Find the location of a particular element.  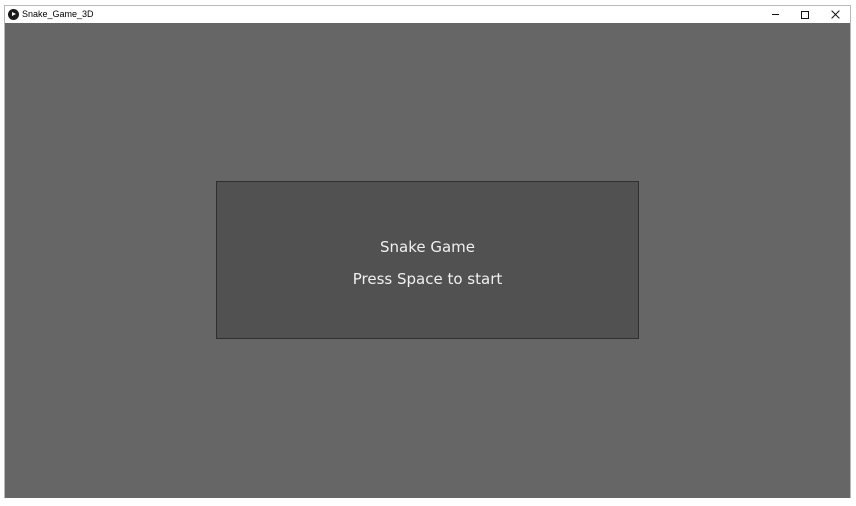

minimize-icon is located at coordinates (775, 14).